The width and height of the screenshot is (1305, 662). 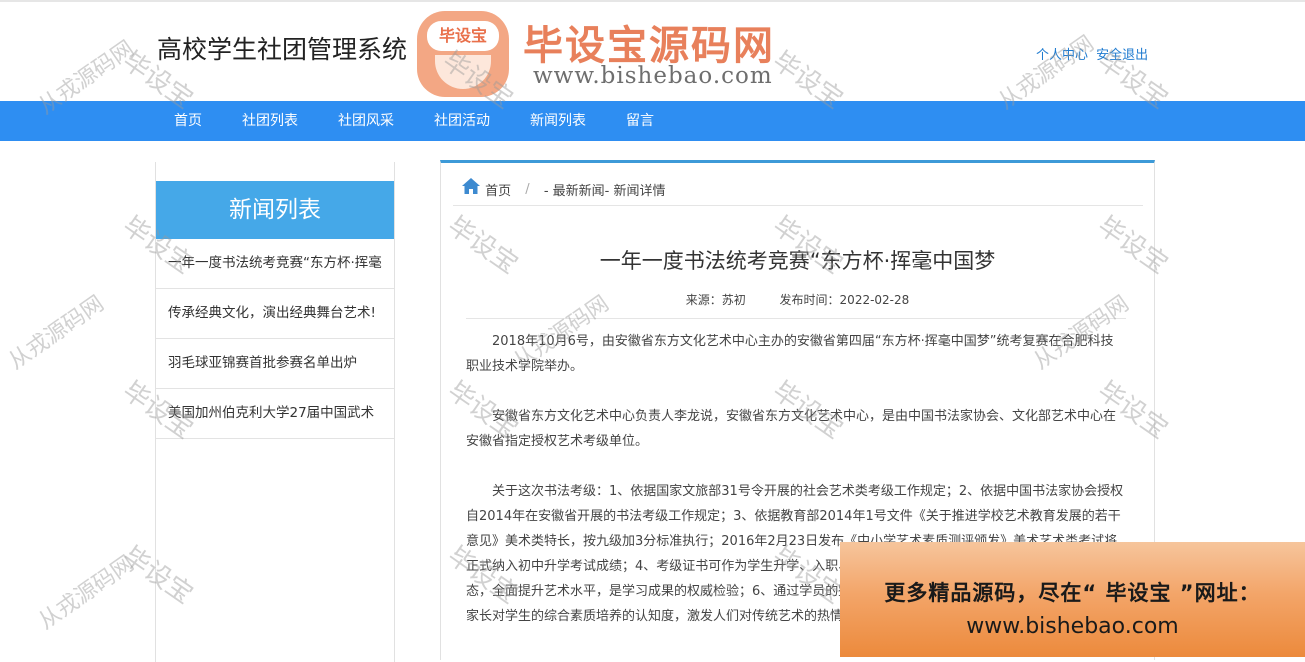 I want to click on breadcrumb: 首页 / - 最新新闻- 新闻详情, so click(x=563, y=191).